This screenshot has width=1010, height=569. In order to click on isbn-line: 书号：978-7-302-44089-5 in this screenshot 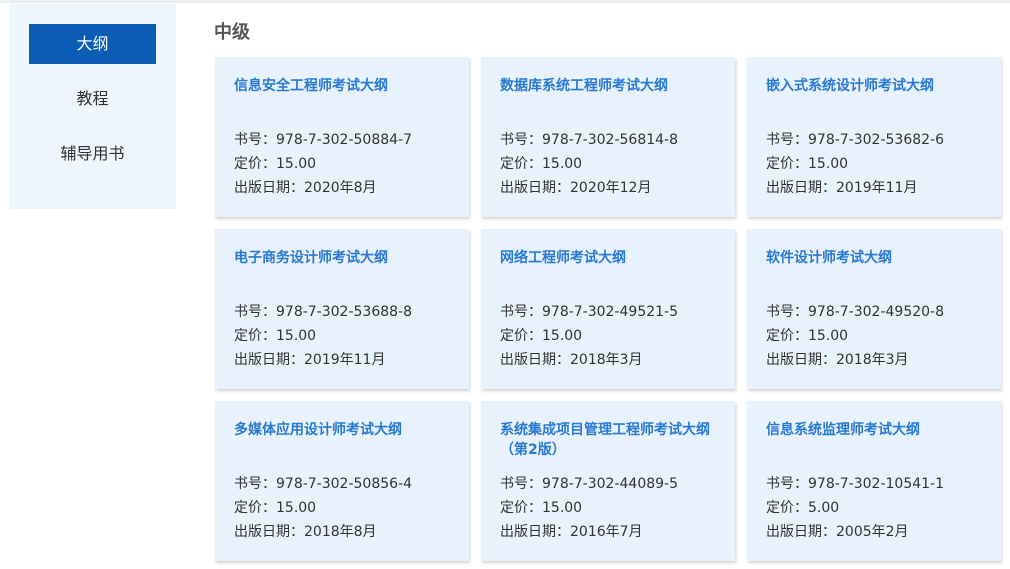, I will do `click(608, 484)`.